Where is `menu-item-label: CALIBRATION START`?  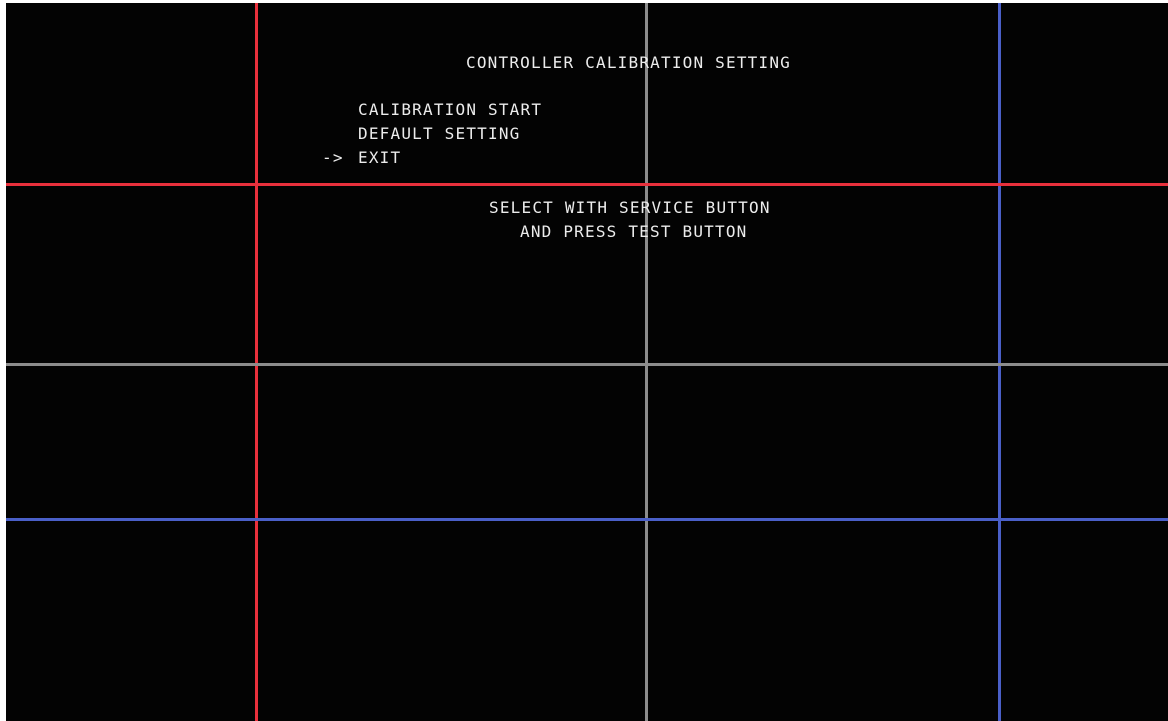 menu-item-label: CALIBRATION START is located at coordinates (450, 109).